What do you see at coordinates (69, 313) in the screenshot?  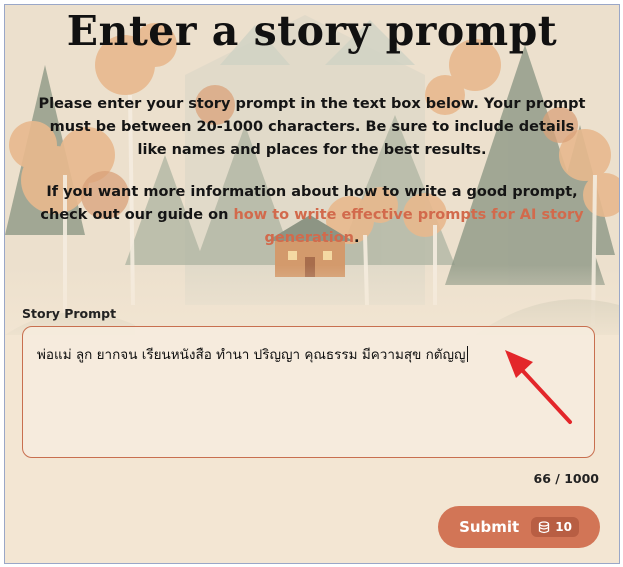 I see `story-prompt-label: Story Prompt` at bounding box center [69, 313].